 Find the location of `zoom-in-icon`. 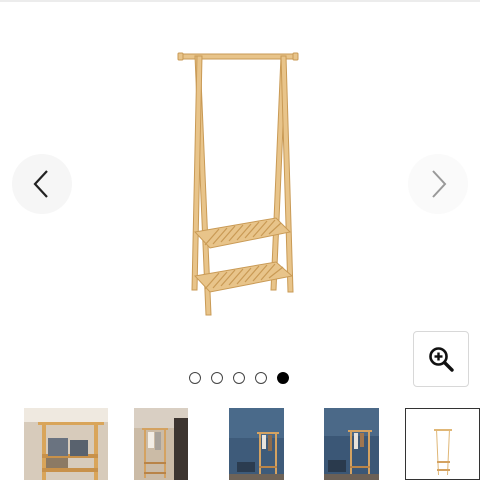

zoom-in-icon is located at coordinates (441, 359).